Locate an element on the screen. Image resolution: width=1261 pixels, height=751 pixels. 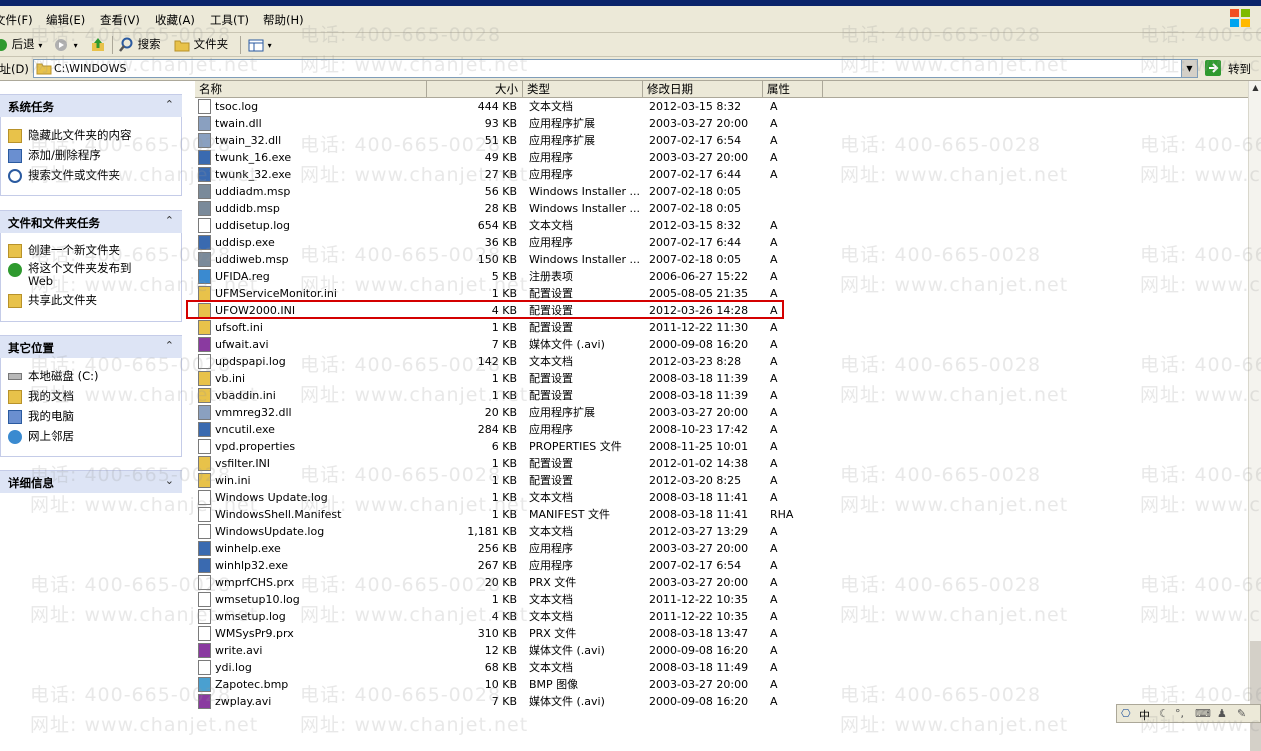
column-attributes: 属性 is located at coordinates (793, 89).